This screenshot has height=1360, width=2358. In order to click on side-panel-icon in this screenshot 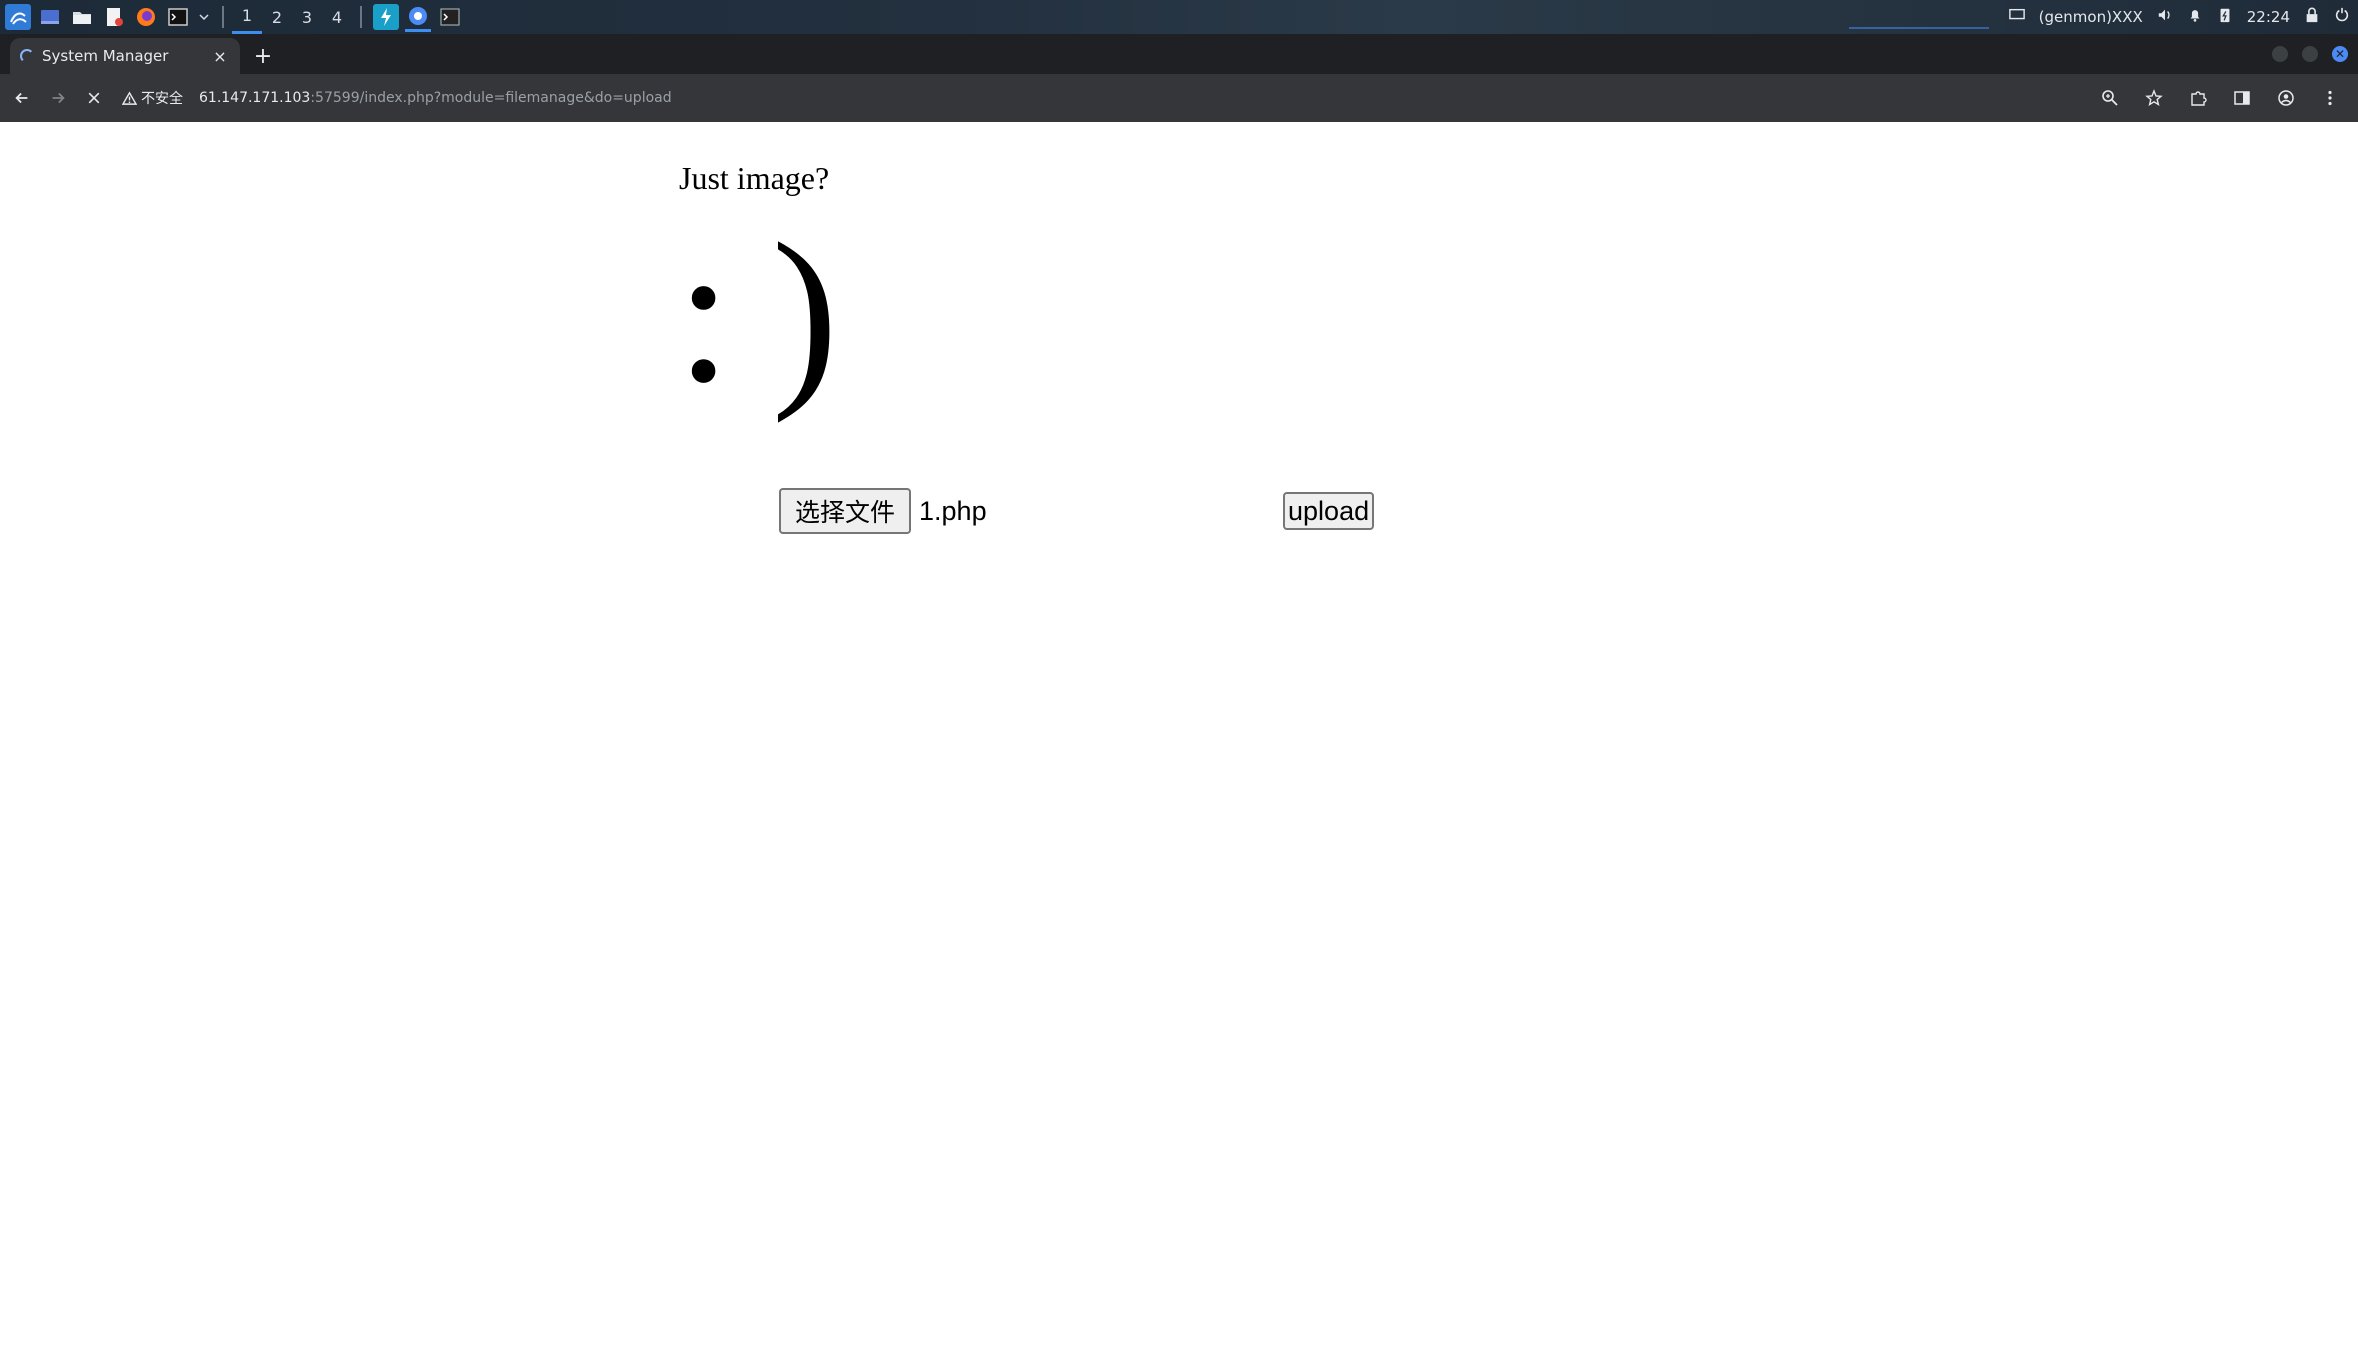, I will do `click(2242, 98)`.